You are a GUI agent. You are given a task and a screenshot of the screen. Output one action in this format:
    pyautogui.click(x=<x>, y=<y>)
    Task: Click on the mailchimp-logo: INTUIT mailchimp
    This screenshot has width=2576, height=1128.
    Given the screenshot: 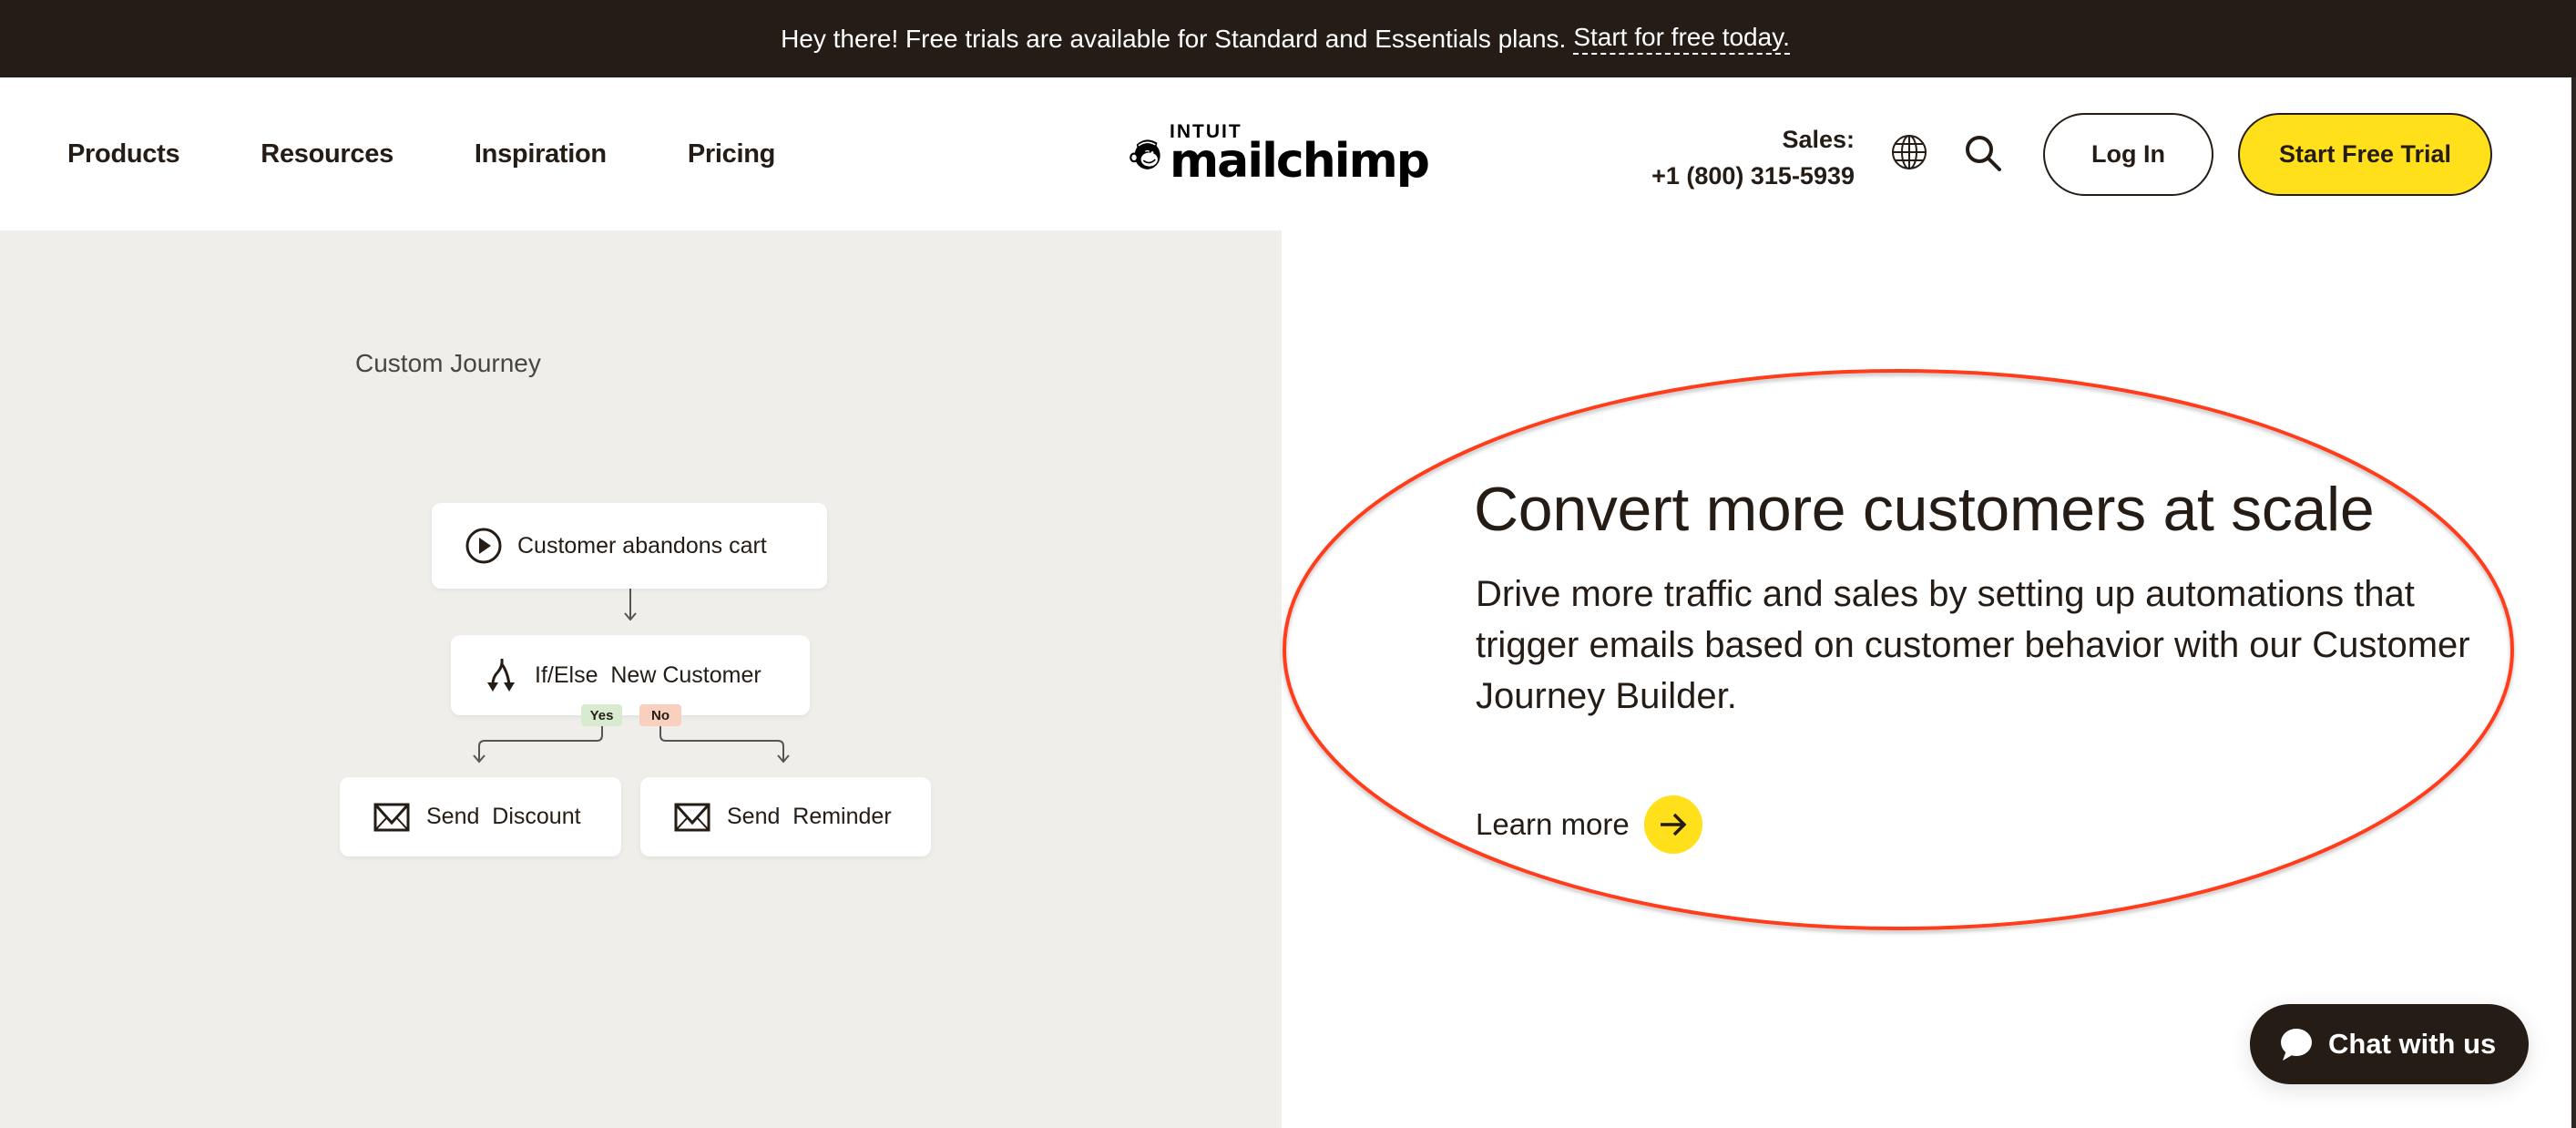 What is the action you would take?
    pyautogui.click(x=1279, y=153)
    